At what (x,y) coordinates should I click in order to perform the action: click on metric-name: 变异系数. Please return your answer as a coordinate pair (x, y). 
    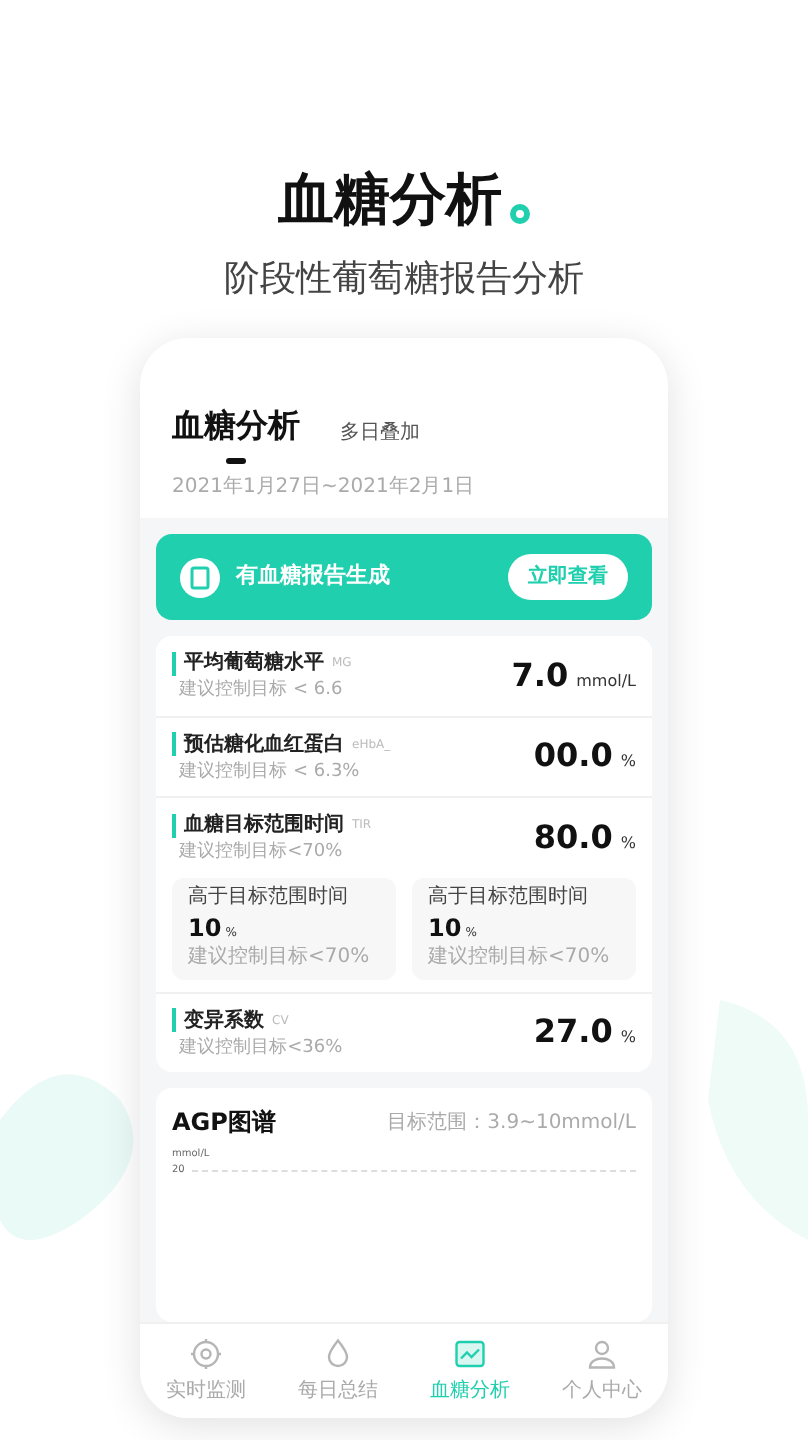
    Looking at the image, I should click on (224, 1020).